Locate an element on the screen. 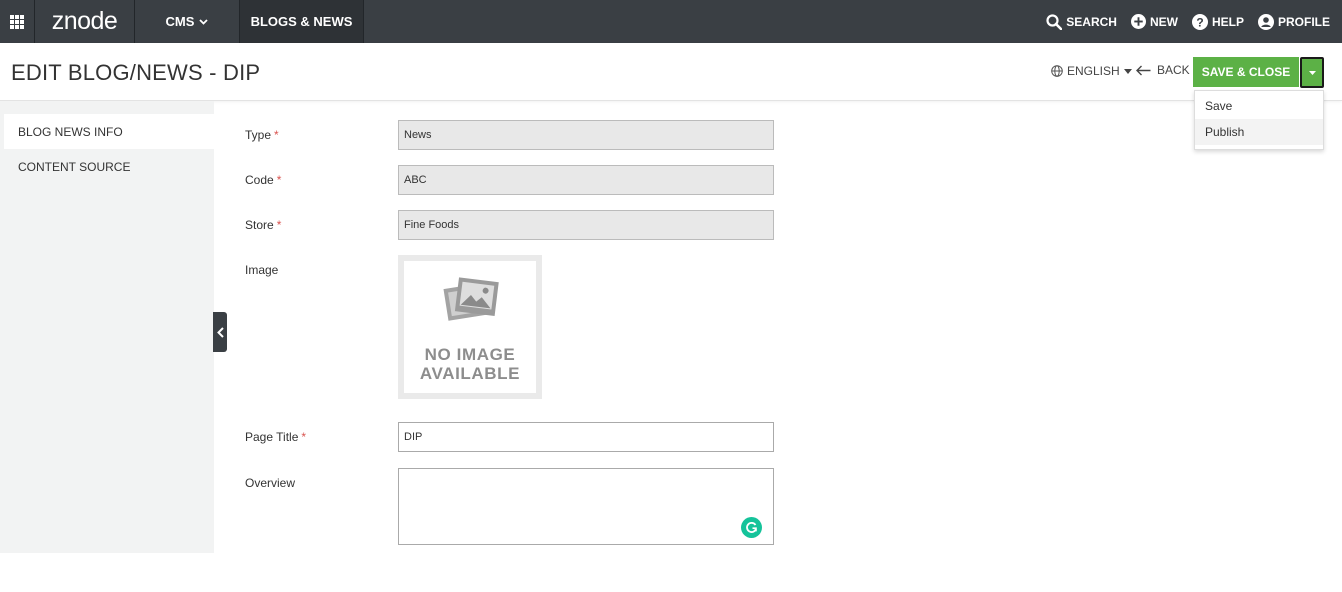 This screenshot has height=592, width=1342. cms-menu: CMS is located at coordinates (187, 21).